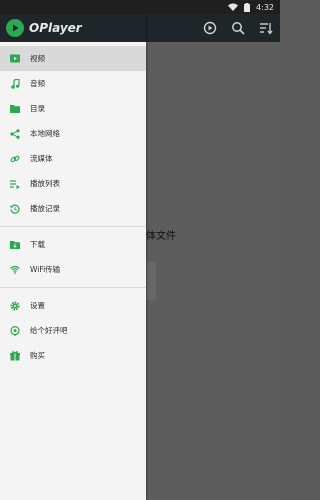 This screenshot has width=320, height=500. Describe the element at coordinates (37, 305) in the screenshot. I see `menu-label: 设置` at that location.